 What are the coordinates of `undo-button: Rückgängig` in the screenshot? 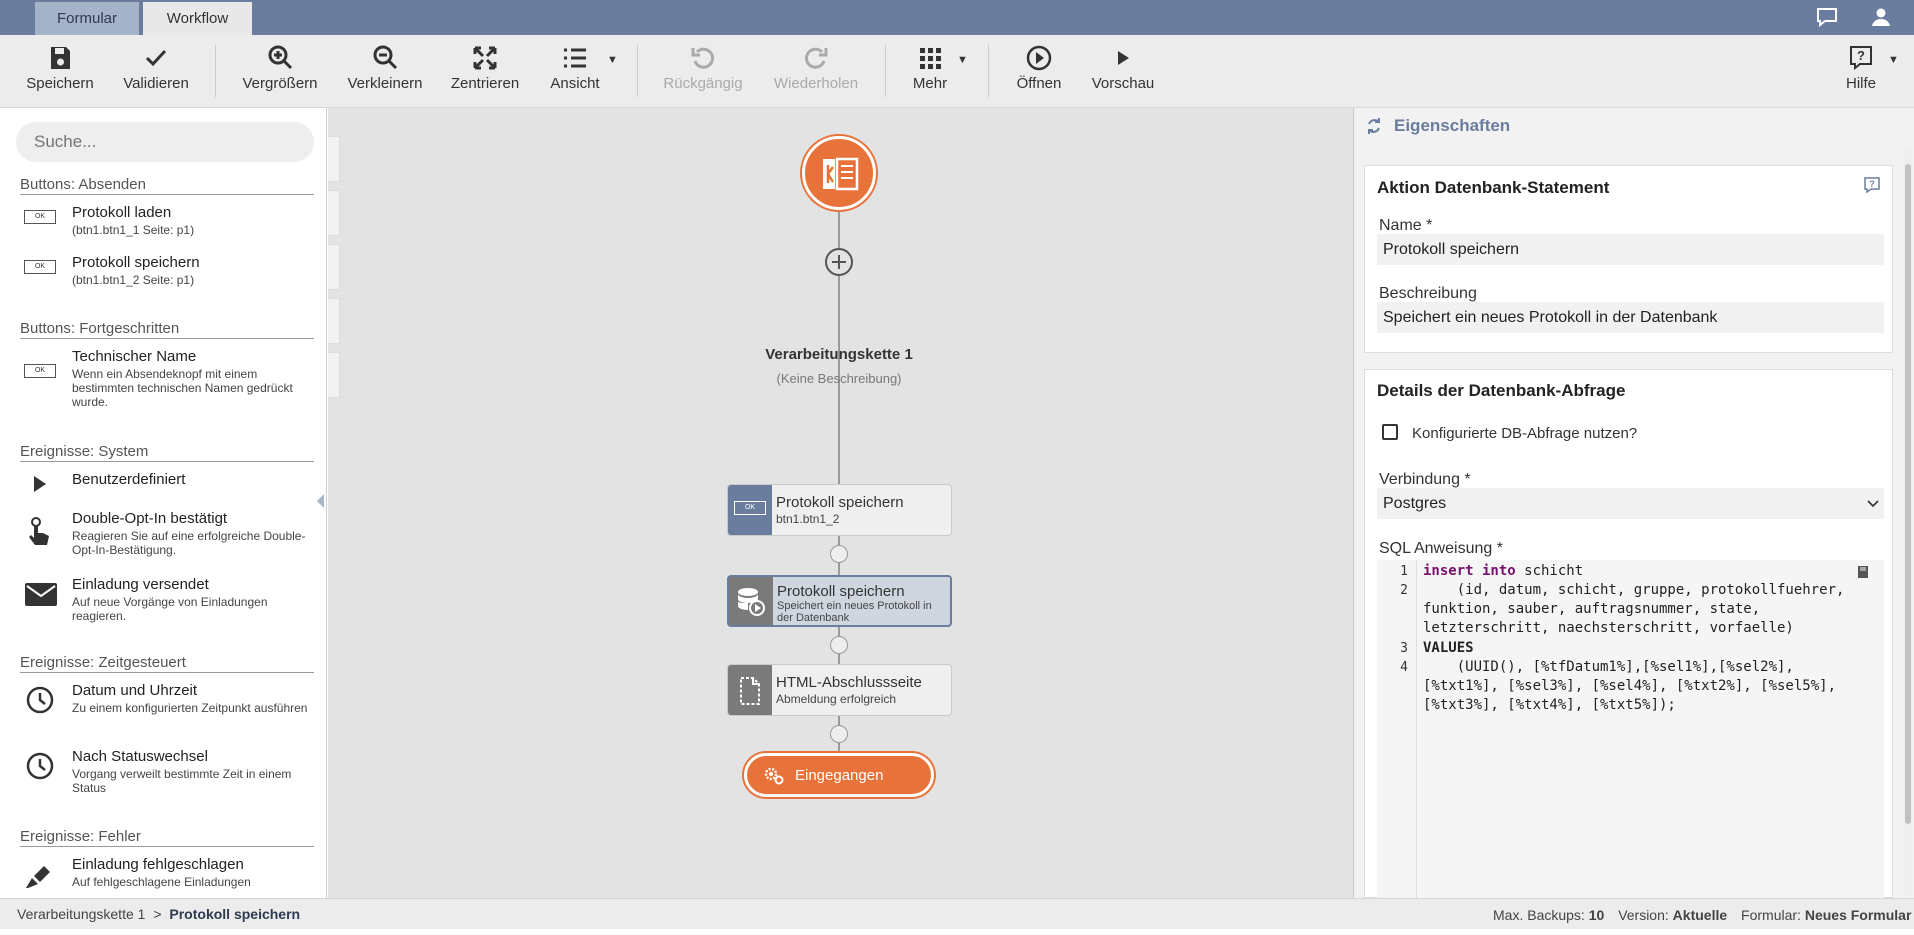 It's located at (703, 72).